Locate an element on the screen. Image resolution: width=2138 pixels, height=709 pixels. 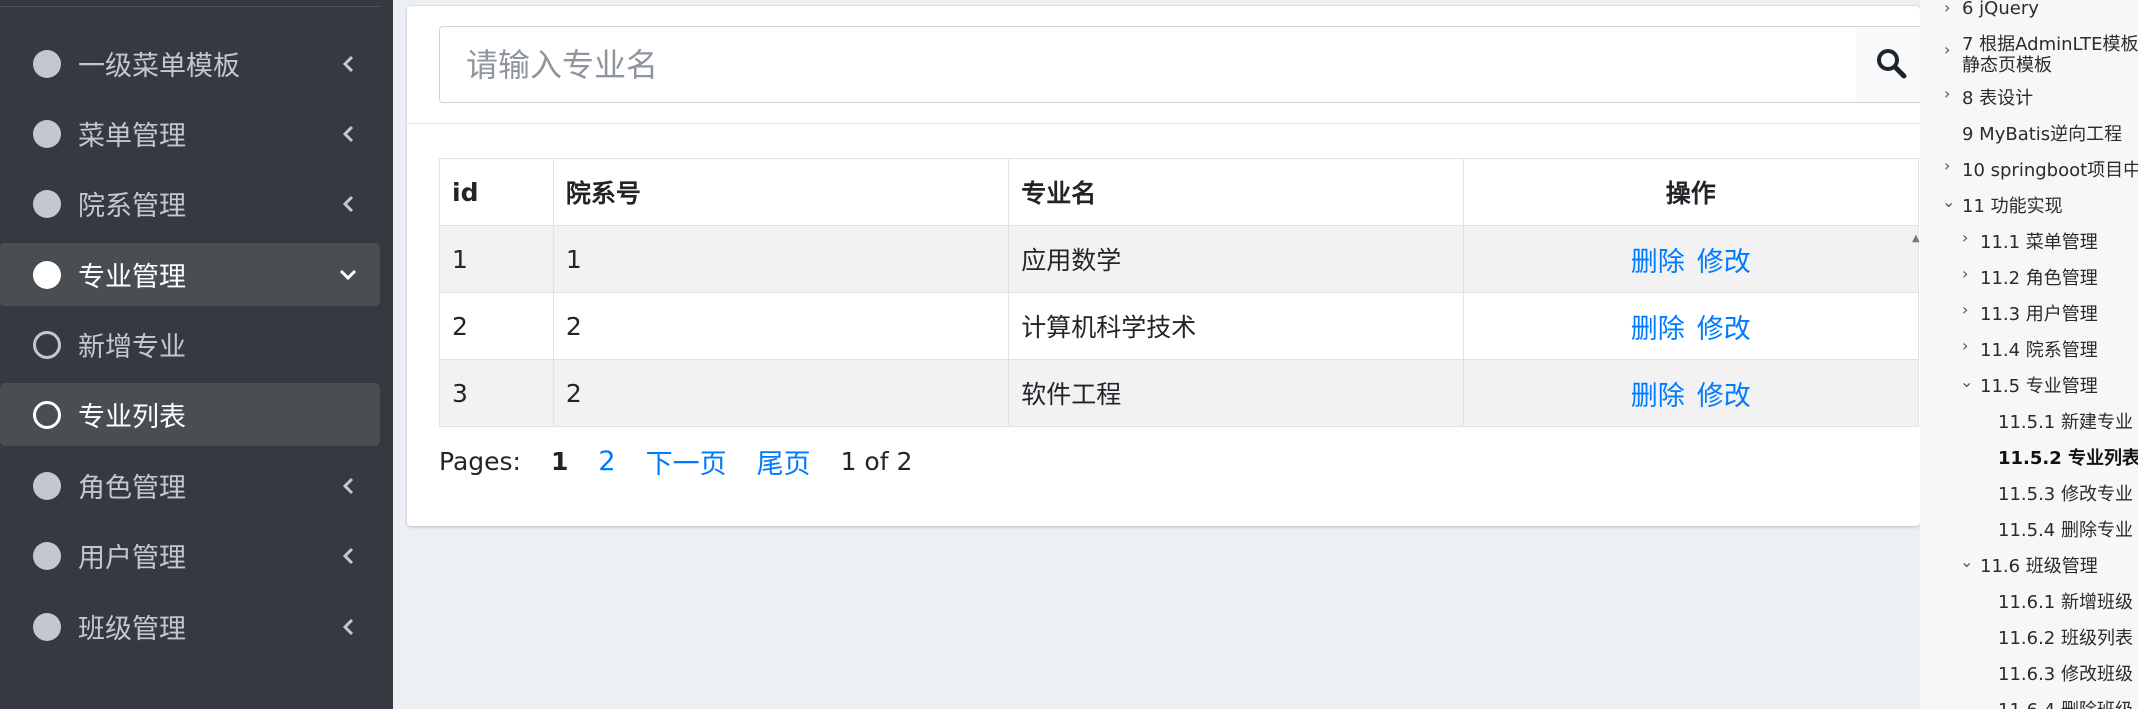
sidebar-item-department-management: 院系管理 is located at coordinates (190, 203).